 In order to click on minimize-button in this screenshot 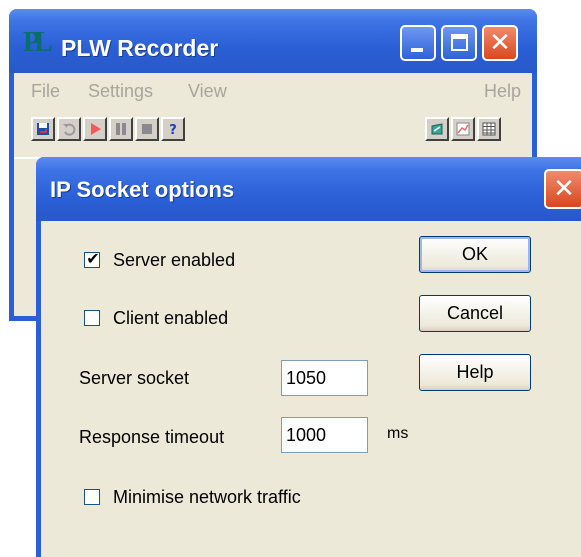, I will do `click(418, 43)`.